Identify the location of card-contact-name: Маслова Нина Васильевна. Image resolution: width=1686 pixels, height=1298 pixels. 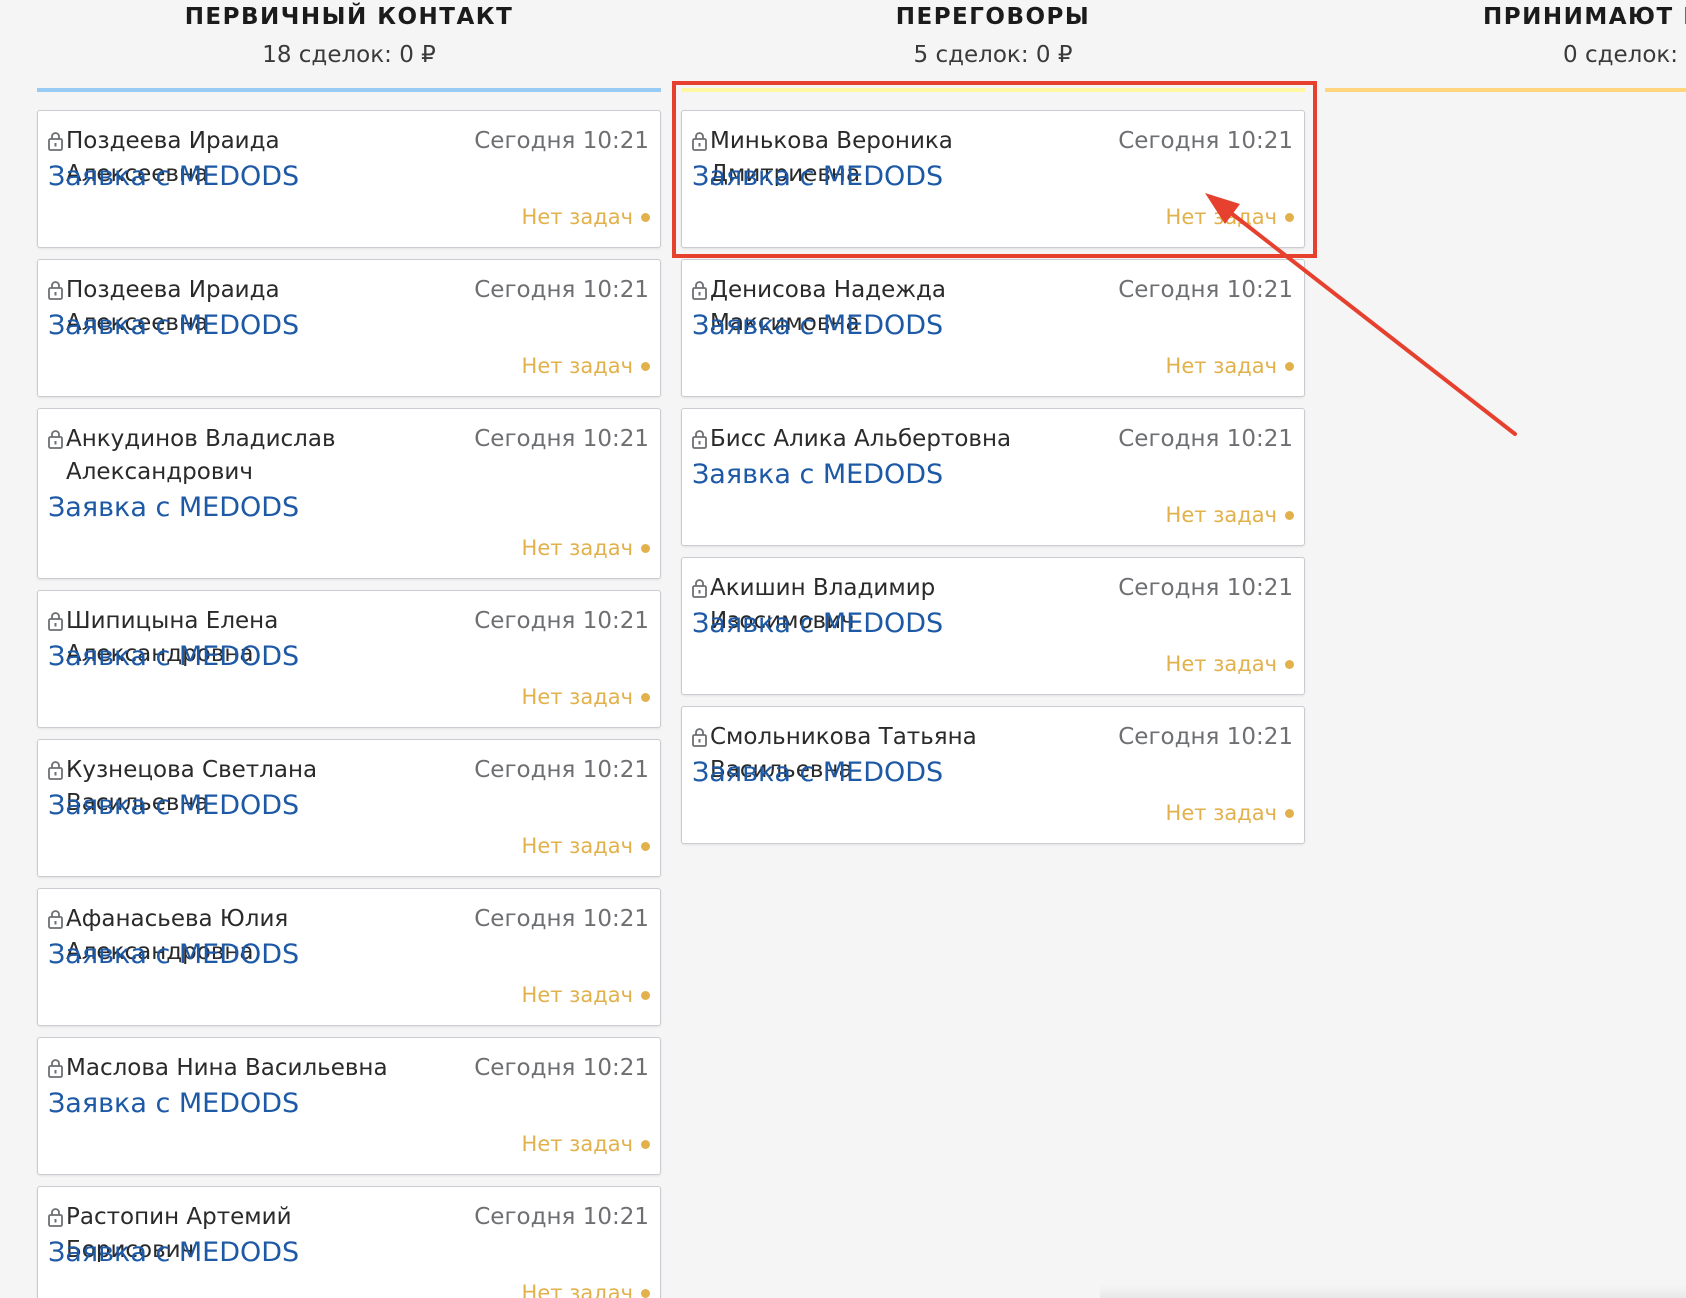
(241, 1068).